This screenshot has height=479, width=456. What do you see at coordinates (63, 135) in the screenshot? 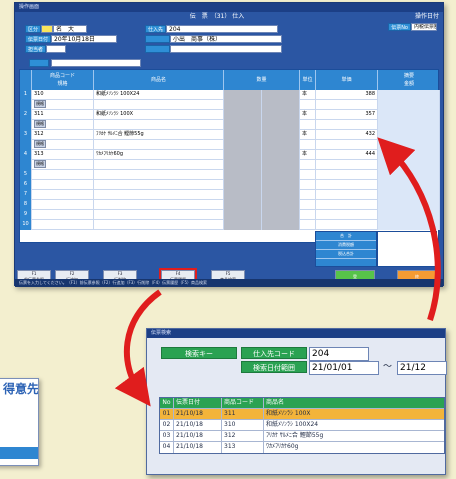
I see `grid-item-code: 312` at bounding box center [63, 135].